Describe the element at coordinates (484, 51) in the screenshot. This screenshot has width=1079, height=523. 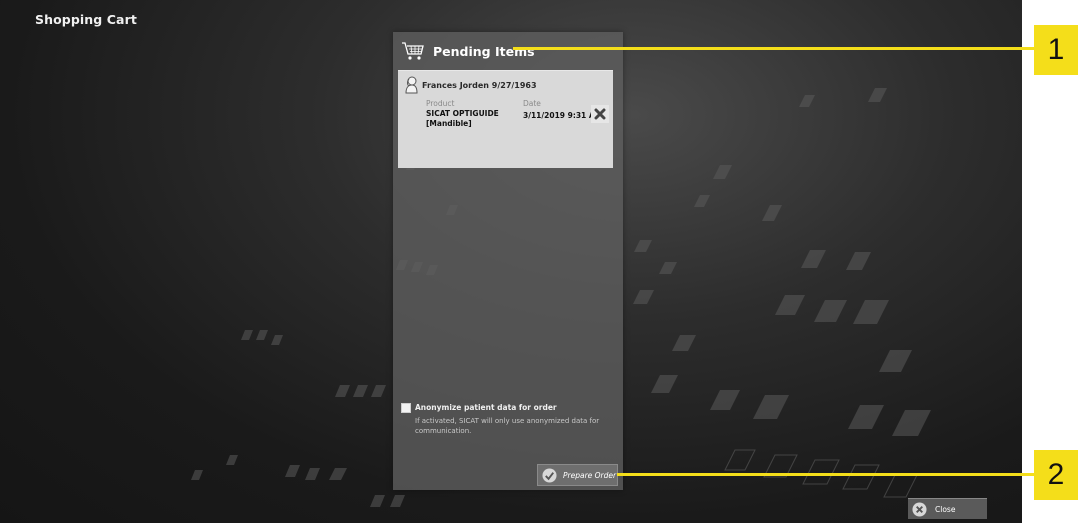
I see `panel-title: Pending Items` at that location.